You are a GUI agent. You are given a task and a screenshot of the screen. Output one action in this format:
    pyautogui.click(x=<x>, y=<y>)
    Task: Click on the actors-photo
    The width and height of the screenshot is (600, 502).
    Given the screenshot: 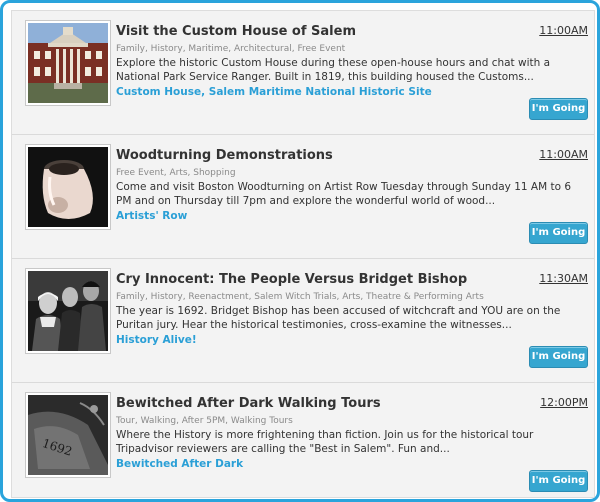 What is the action you would take?
    pyautogui.click(x=68, y=311)
    